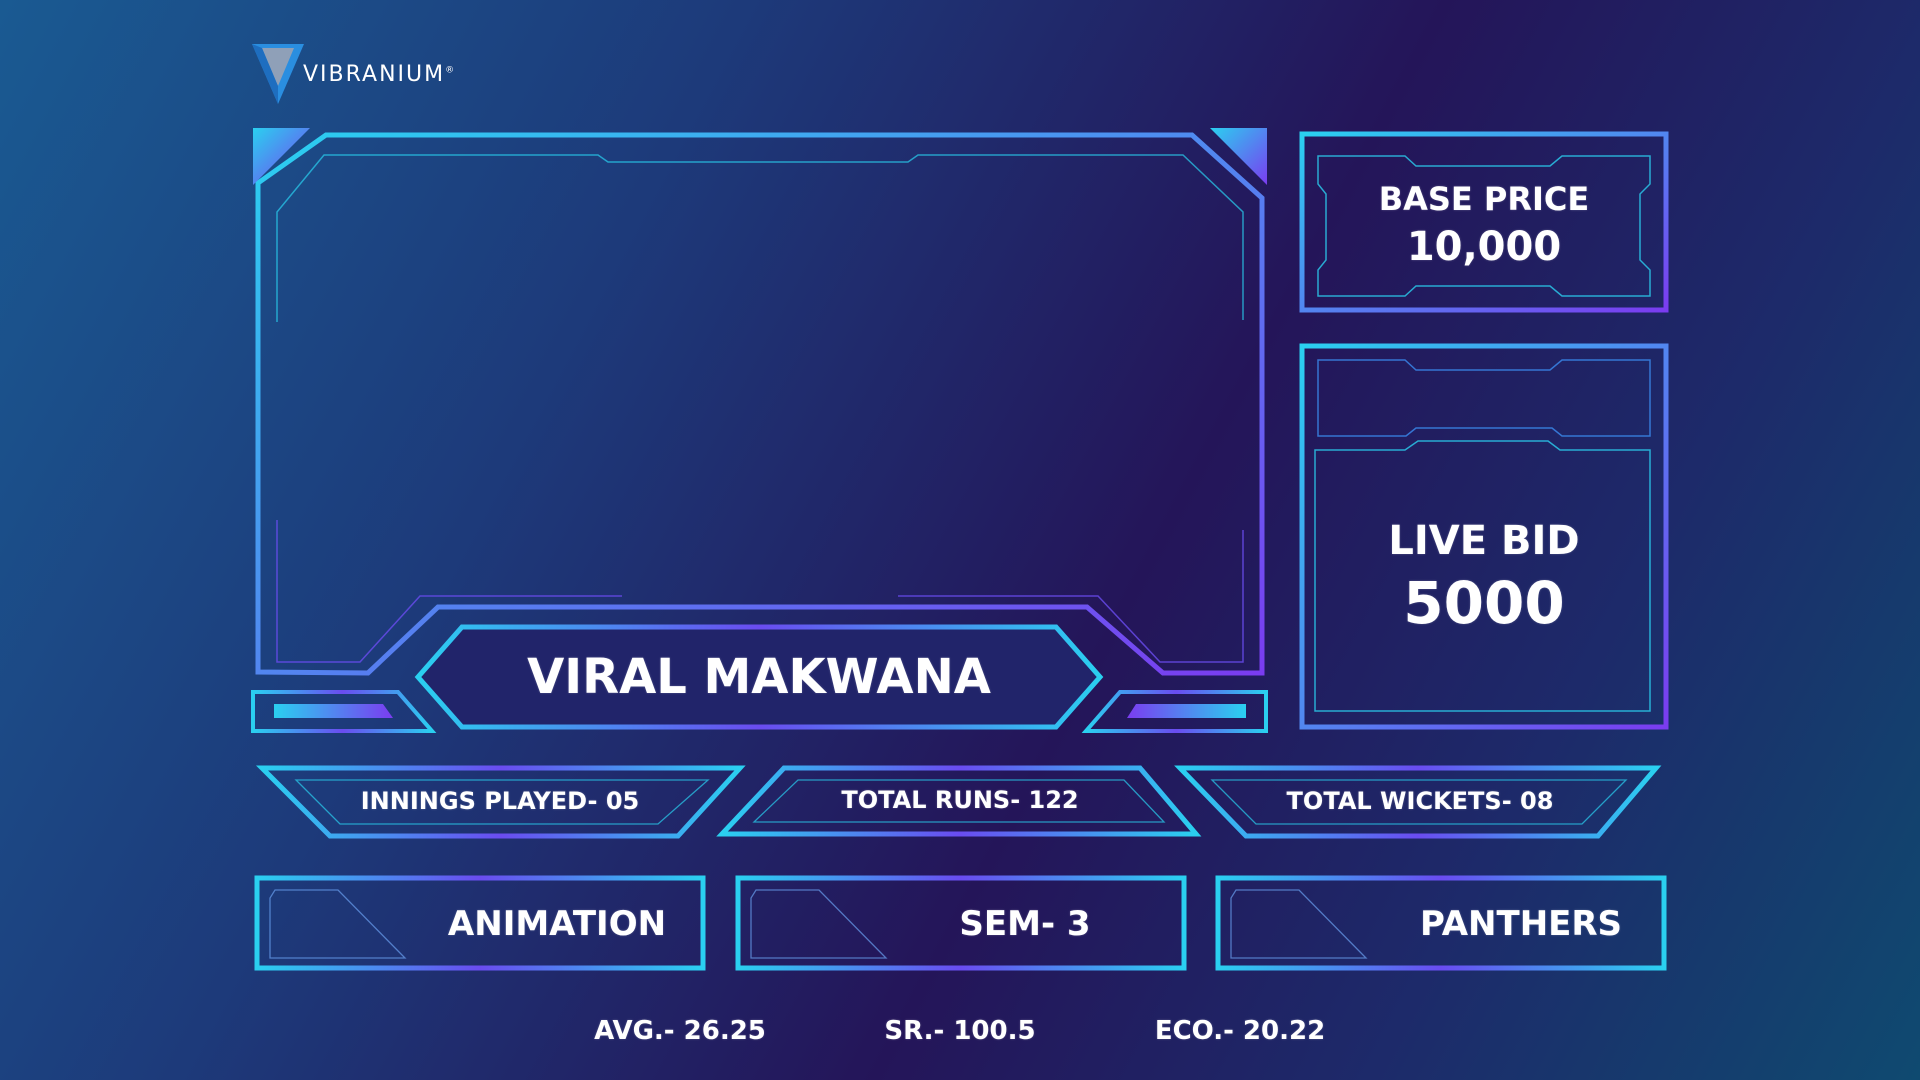 The width and height of the screenshot is (1920, 1080). What do you see at coordinates (759, 677) in the screenshot?
I see `player-name: VIRAL MAKWANA` at bounding box center [759, 677].